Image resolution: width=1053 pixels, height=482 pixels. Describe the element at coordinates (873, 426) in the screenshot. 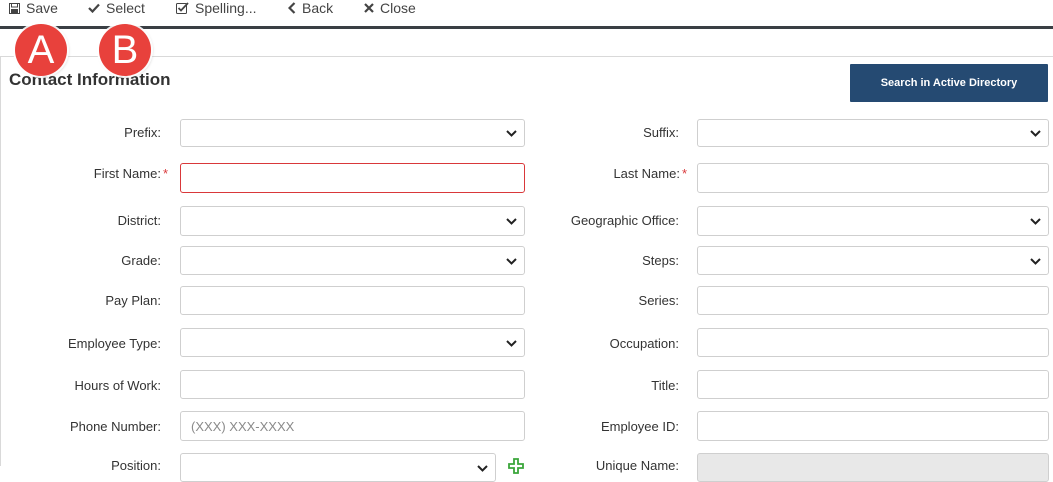

I see `employee-id-field` at that location.